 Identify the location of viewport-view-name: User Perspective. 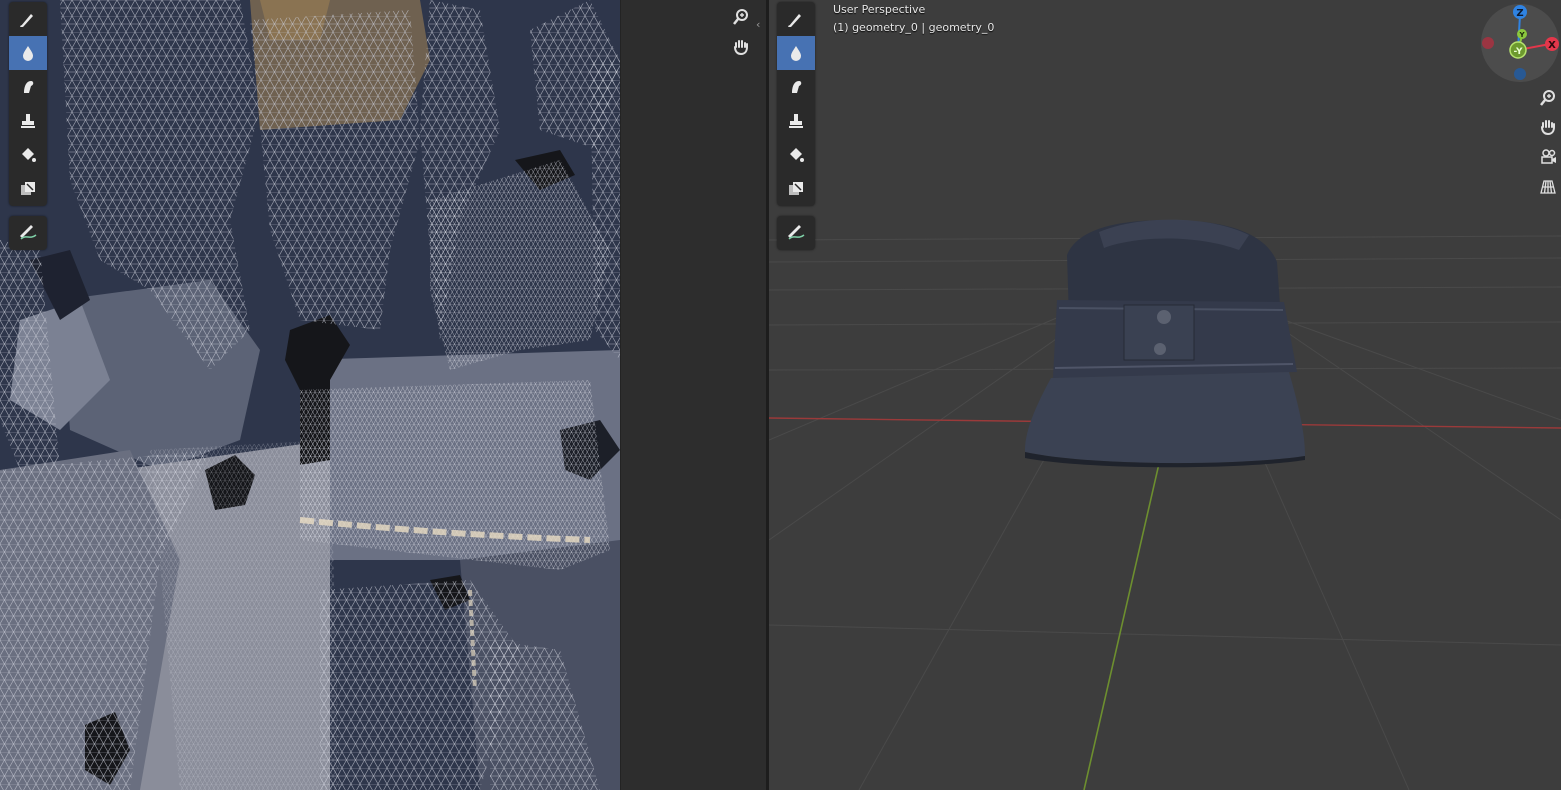
(879, 9).